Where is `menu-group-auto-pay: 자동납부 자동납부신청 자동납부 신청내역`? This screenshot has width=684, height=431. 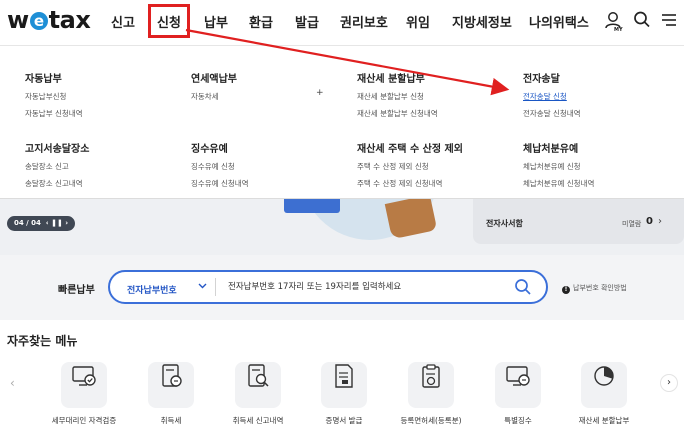
menu-group-auto-pay: 자동납부 자동납부신청 자동납부 신청내역 is located at coordinates (105, 94).